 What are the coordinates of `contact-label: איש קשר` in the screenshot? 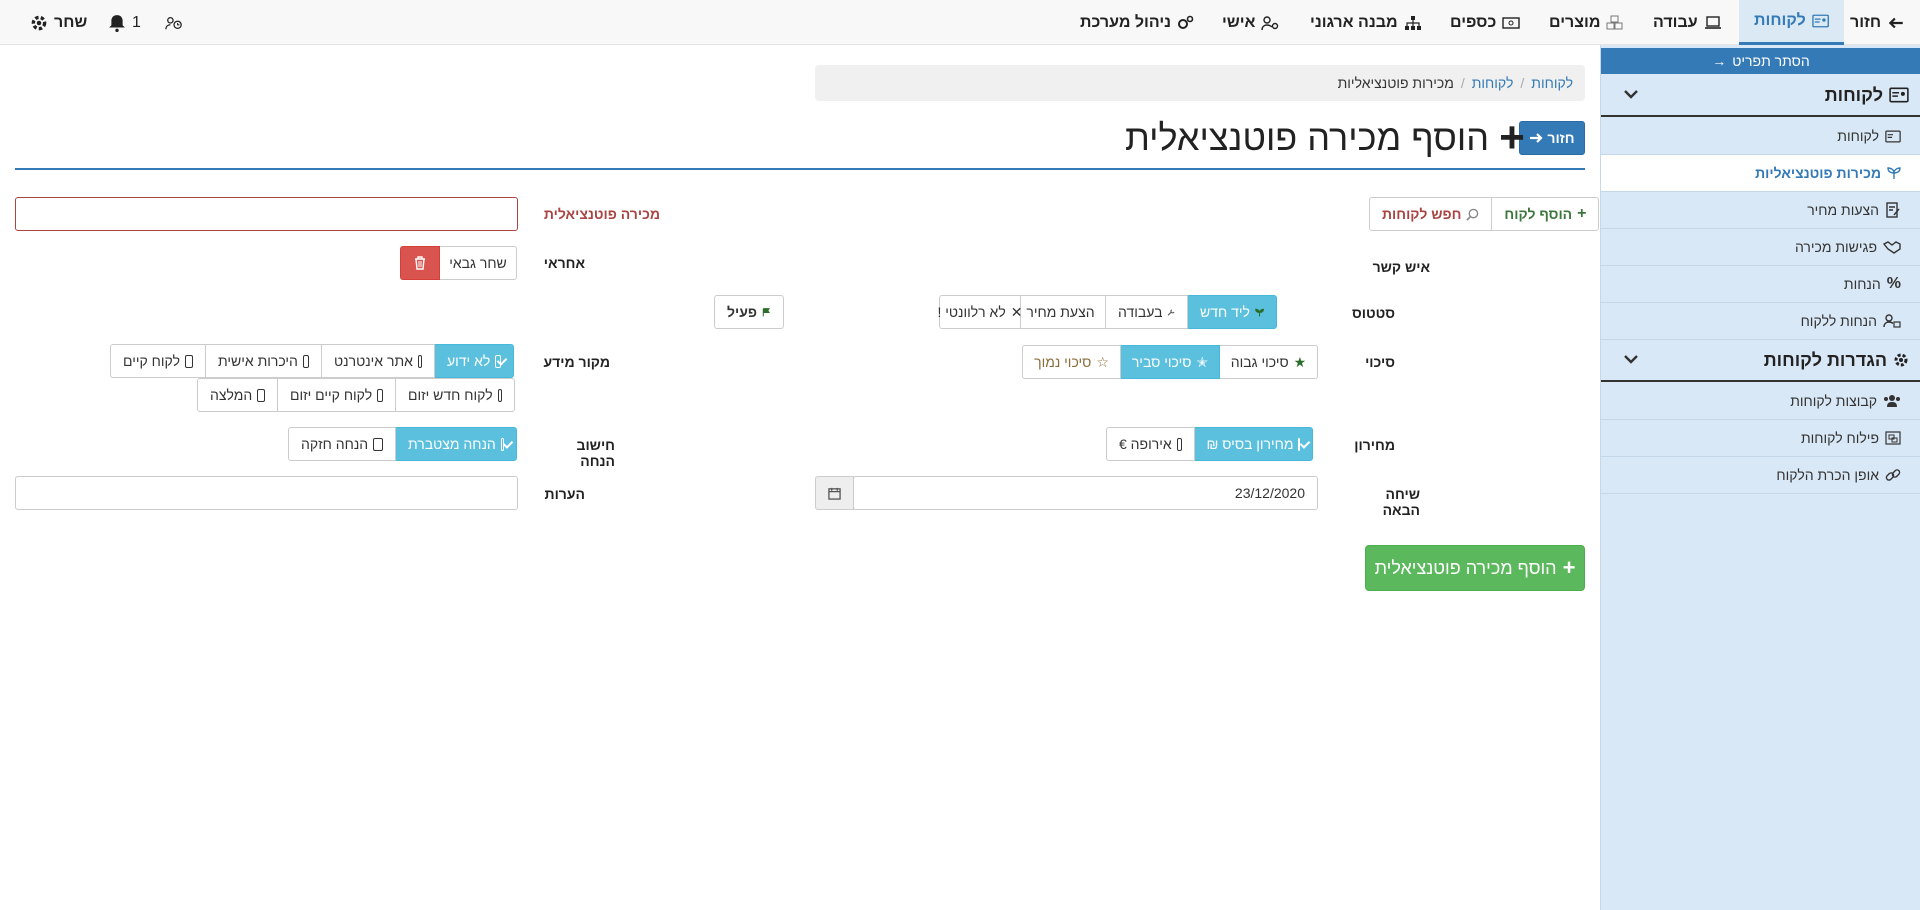 It's located at (1401, 267).